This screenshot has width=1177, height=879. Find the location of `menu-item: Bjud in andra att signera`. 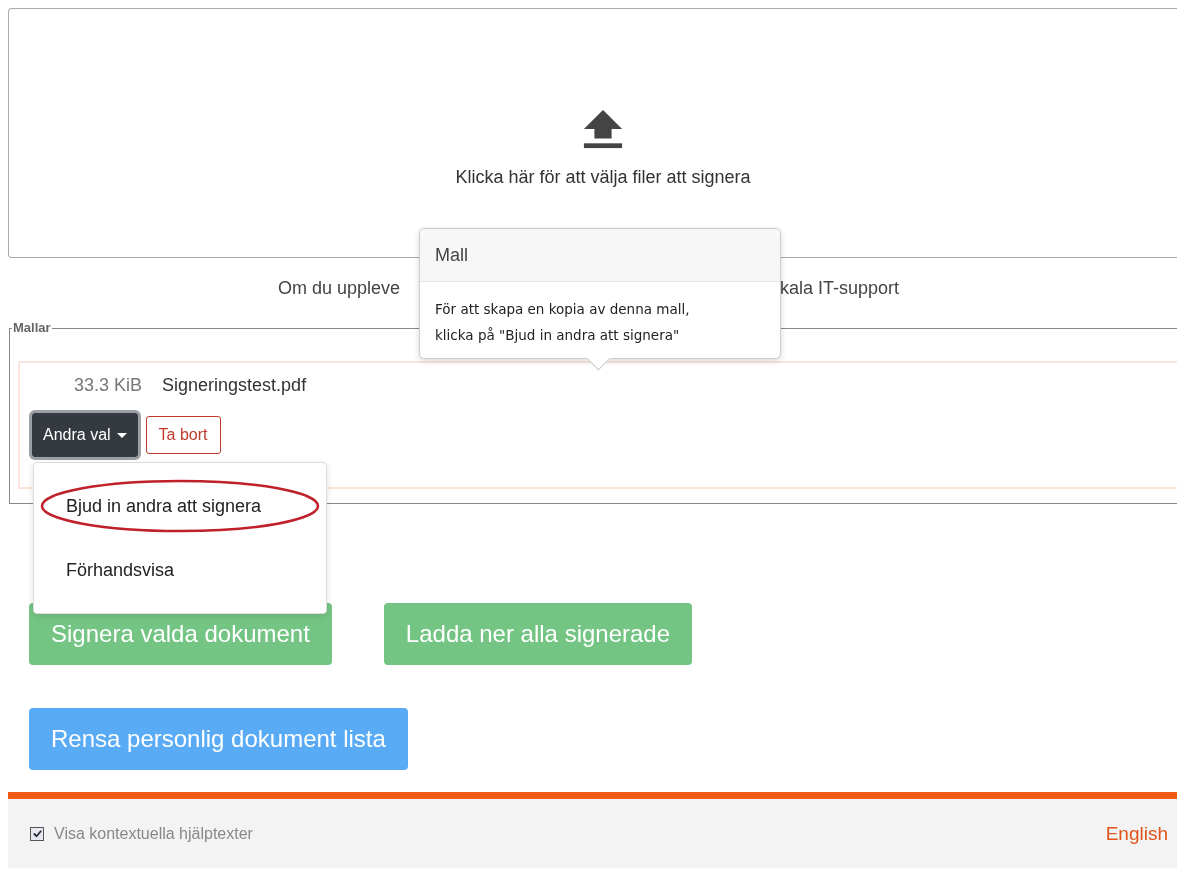

menu-item: Bjud in andra att signera is located at coordinates (180, 506).